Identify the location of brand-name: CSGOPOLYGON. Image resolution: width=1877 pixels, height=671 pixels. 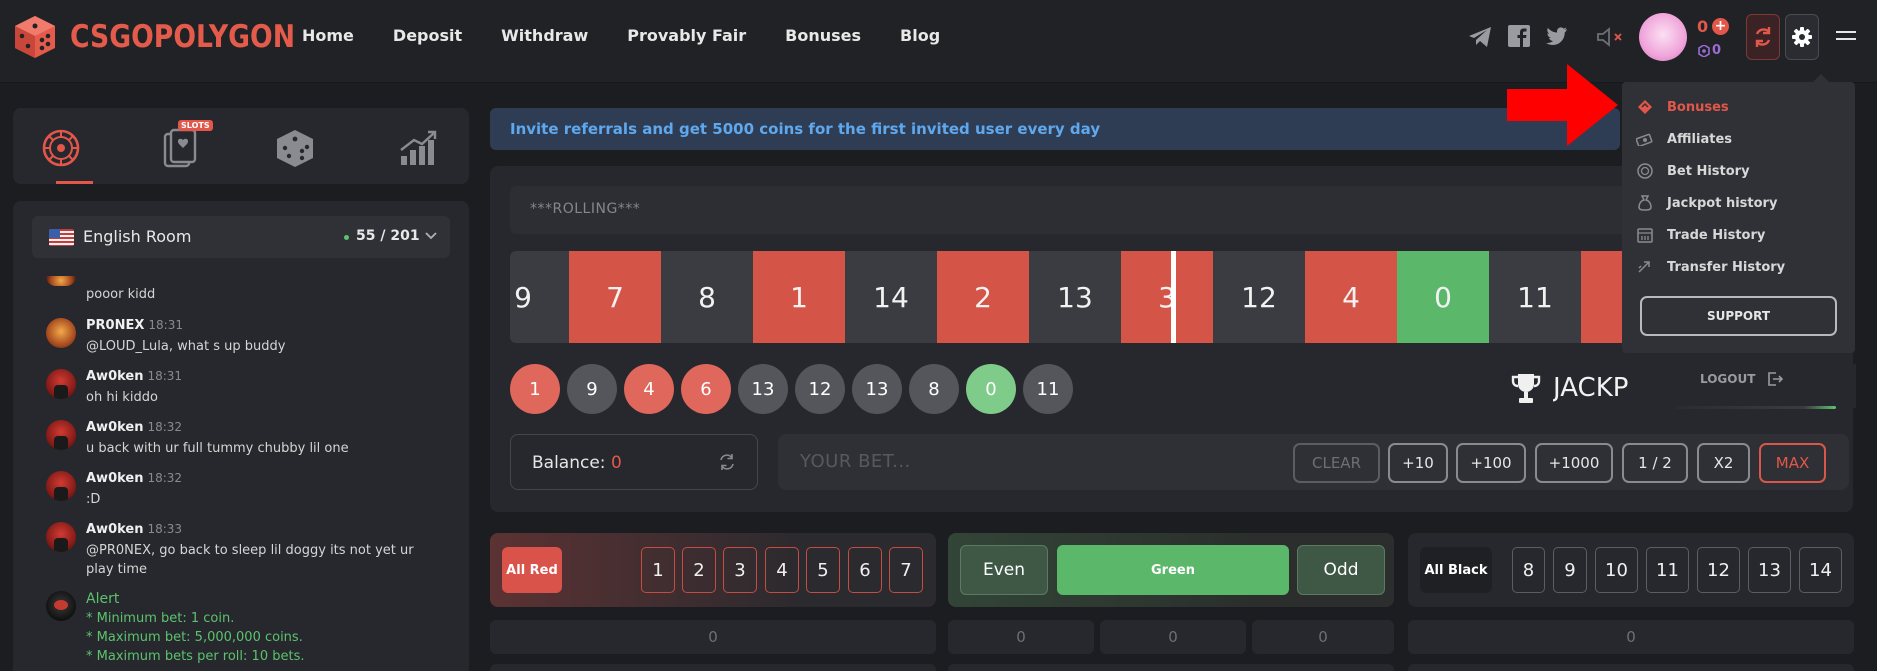
(183, 37).